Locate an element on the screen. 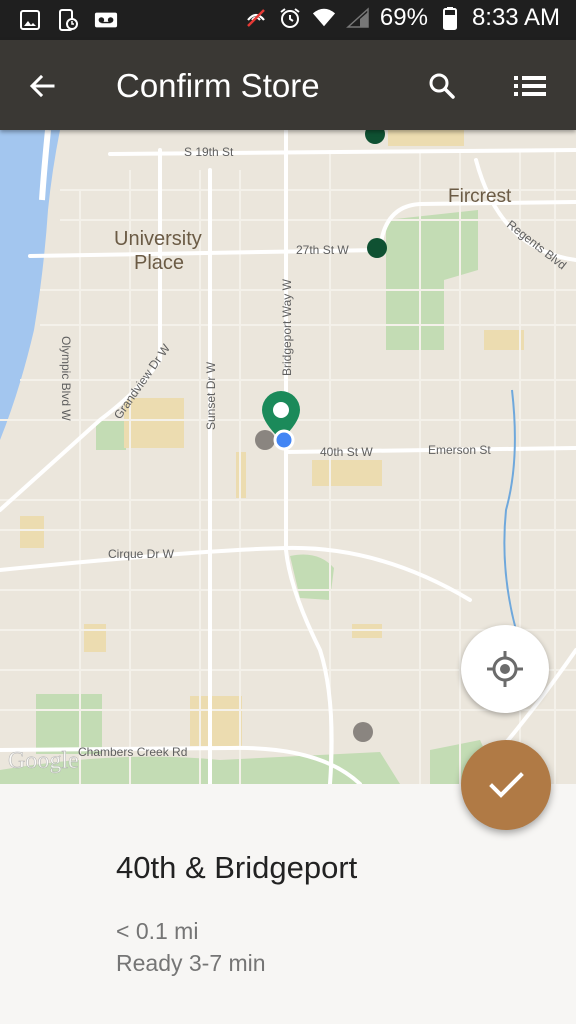  store-name: 40th & Bridgeport is located at coordinates (237, 867).